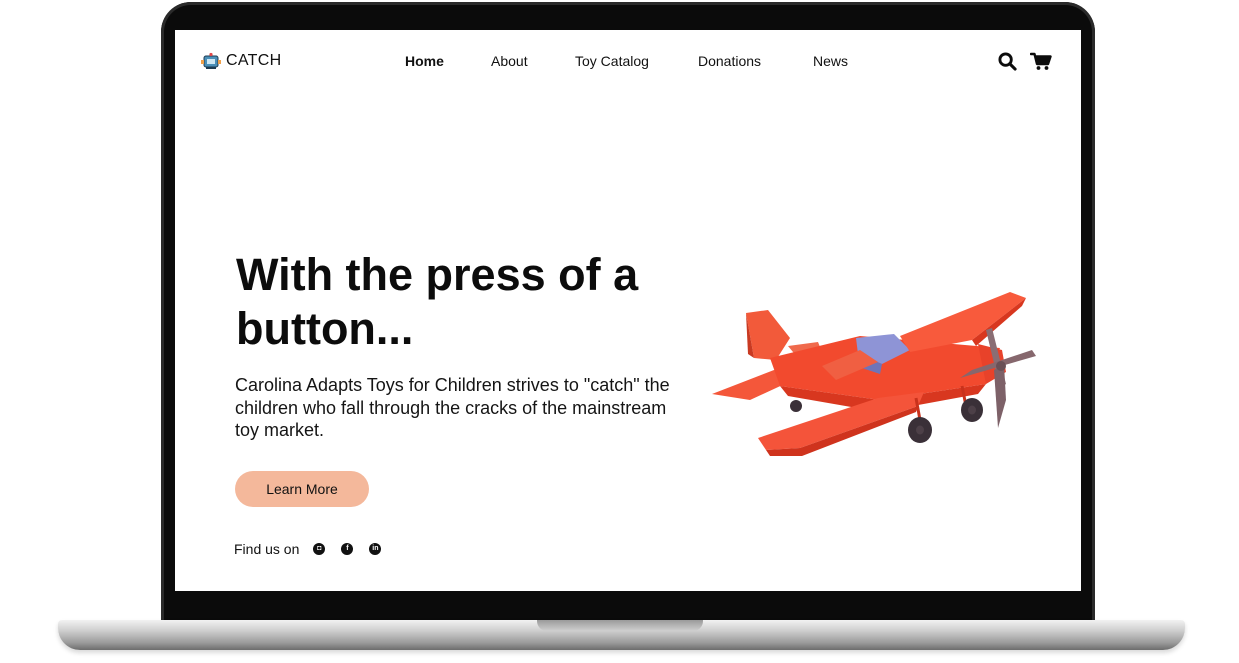 The height and width of the screenshot is (663, 1239). Describe the element at coordinates (211, 61) in the screenshot. I see `robot-toy-icon` at that location.